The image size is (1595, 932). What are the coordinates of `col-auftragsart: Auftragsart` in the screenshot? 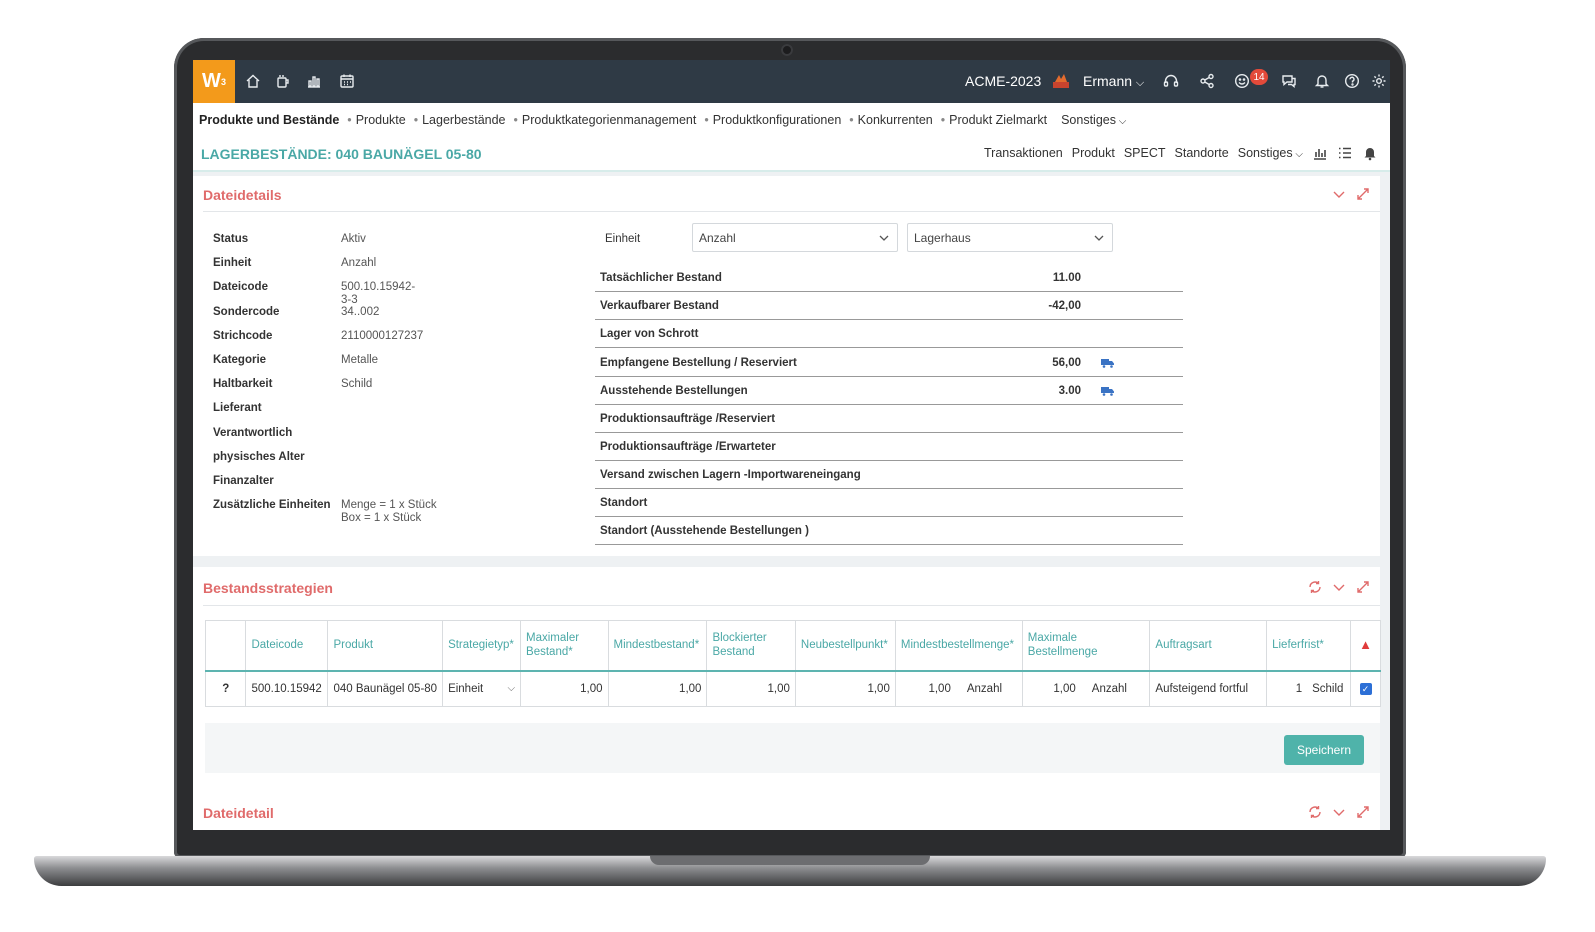 It's located at (1208, 646).